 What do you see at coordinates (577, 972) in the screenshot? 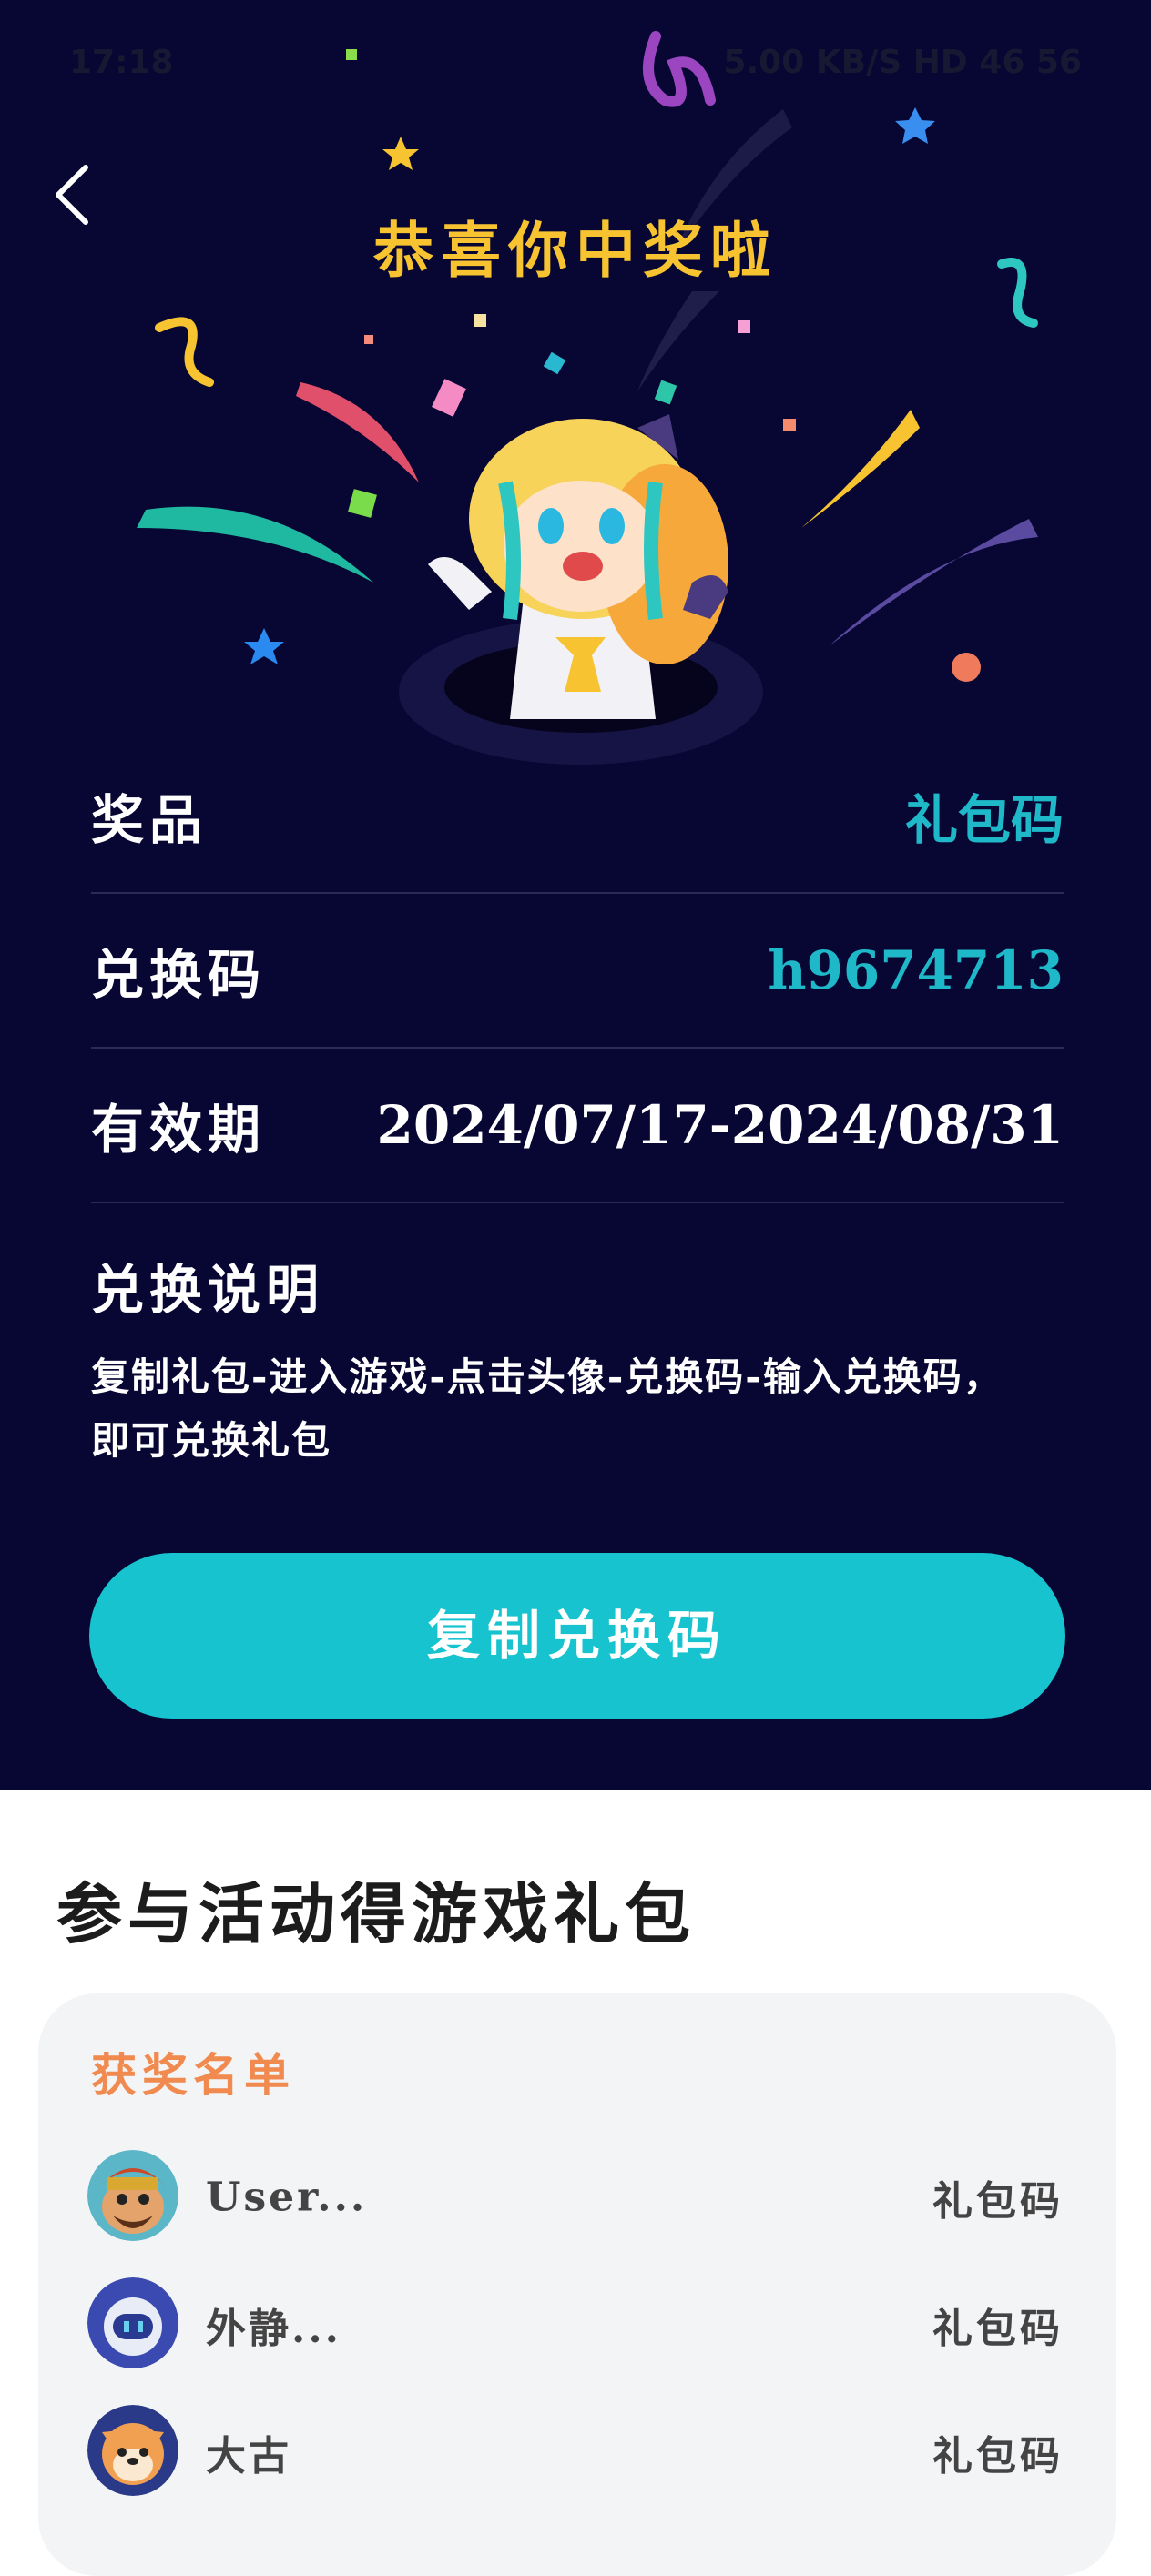
I see `code-row: 兑换码 h9674713` at bounding box center [577, 972].